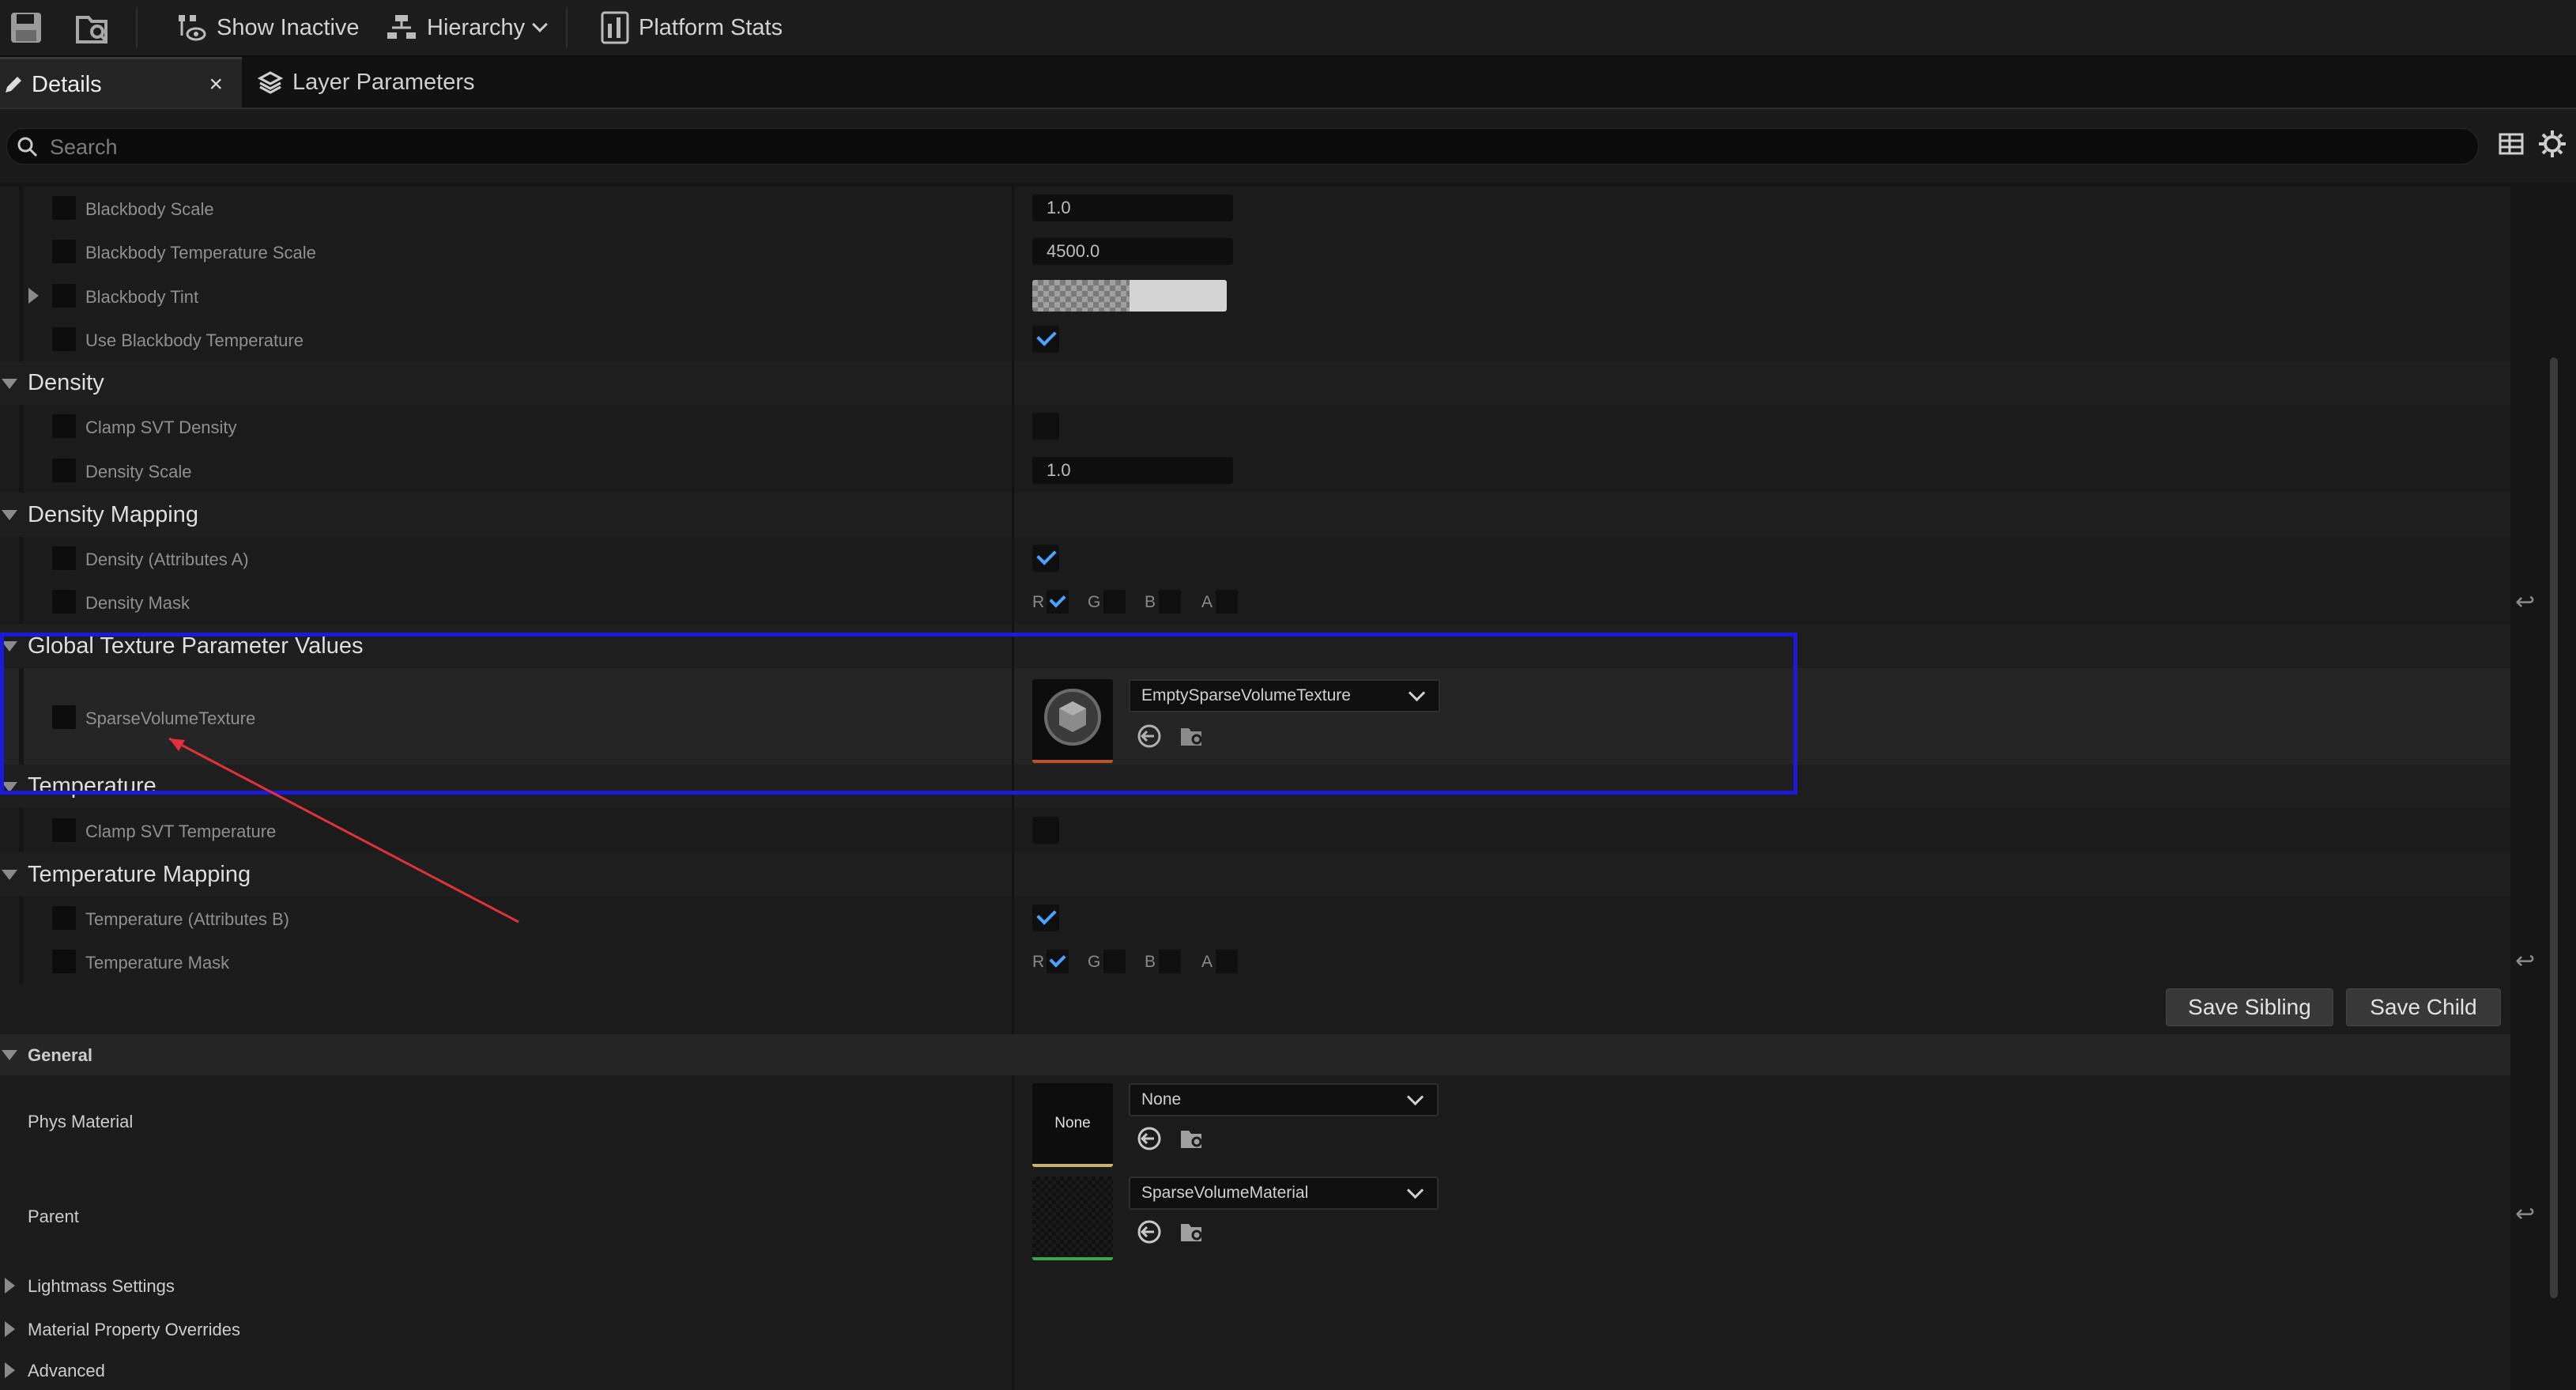 The image size is (2576, 1390). What do you see at coordinates (1045, 830) in the screenshot?
I see `clamp-svt-temperature-checkbox` at bounding box center [1045, 830].